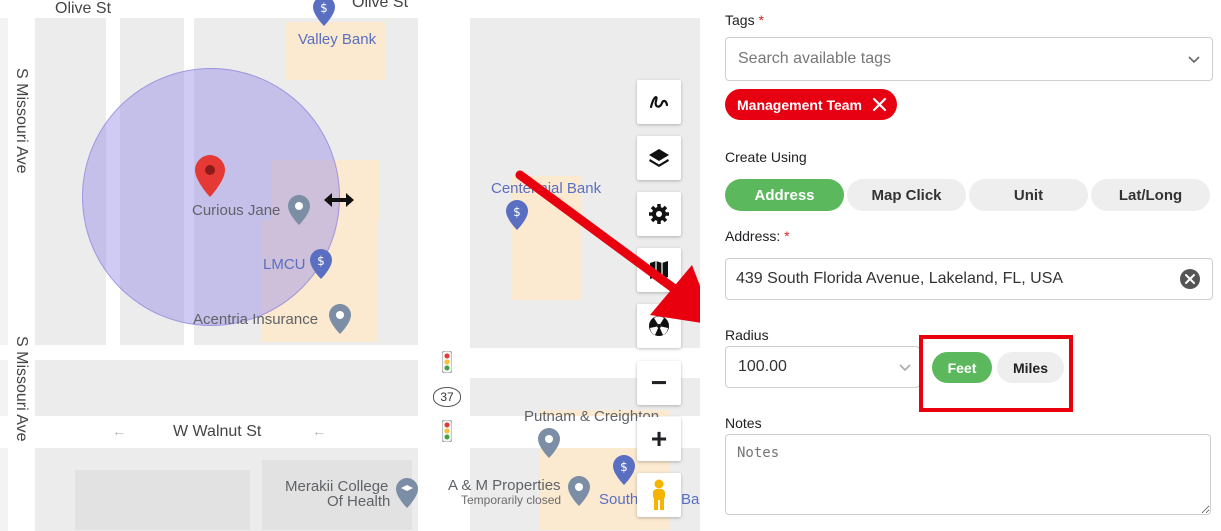 The width and height of the screenshot is (1221, 531). I want to click on create-using-lat-long-button: Lat/Long, so click(1150, 195).